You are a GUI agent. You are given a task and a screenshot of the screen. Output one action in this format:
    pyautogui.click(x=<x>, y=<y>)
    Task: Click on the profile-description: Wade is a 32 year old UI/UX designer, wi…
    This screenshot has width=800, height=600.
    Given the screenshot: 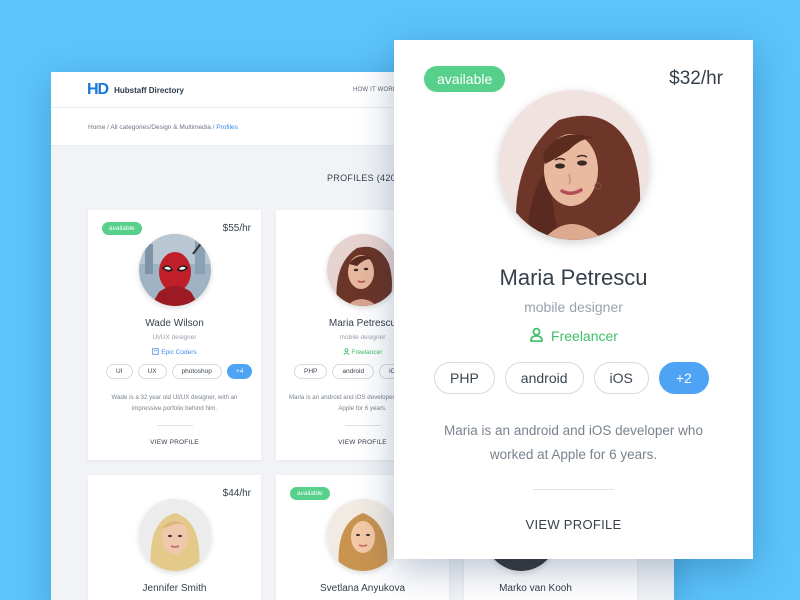 What is the action you would take?
    pyautogui.click(x=174, y=403)
    